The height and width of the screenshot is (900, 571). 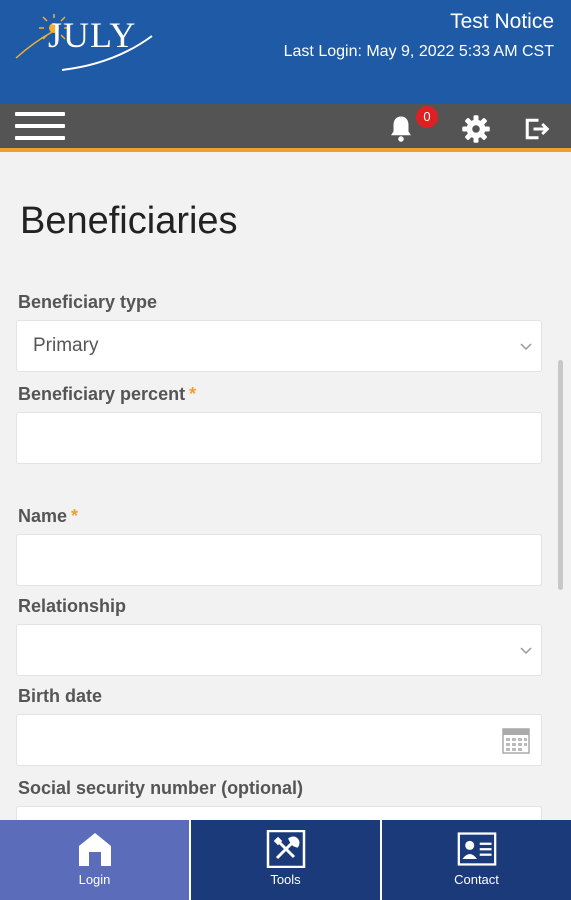 What do you see at coordinates (427, 117) in the screenshot?
I see `notification-badge: 0` at bounding box center [427, 117].